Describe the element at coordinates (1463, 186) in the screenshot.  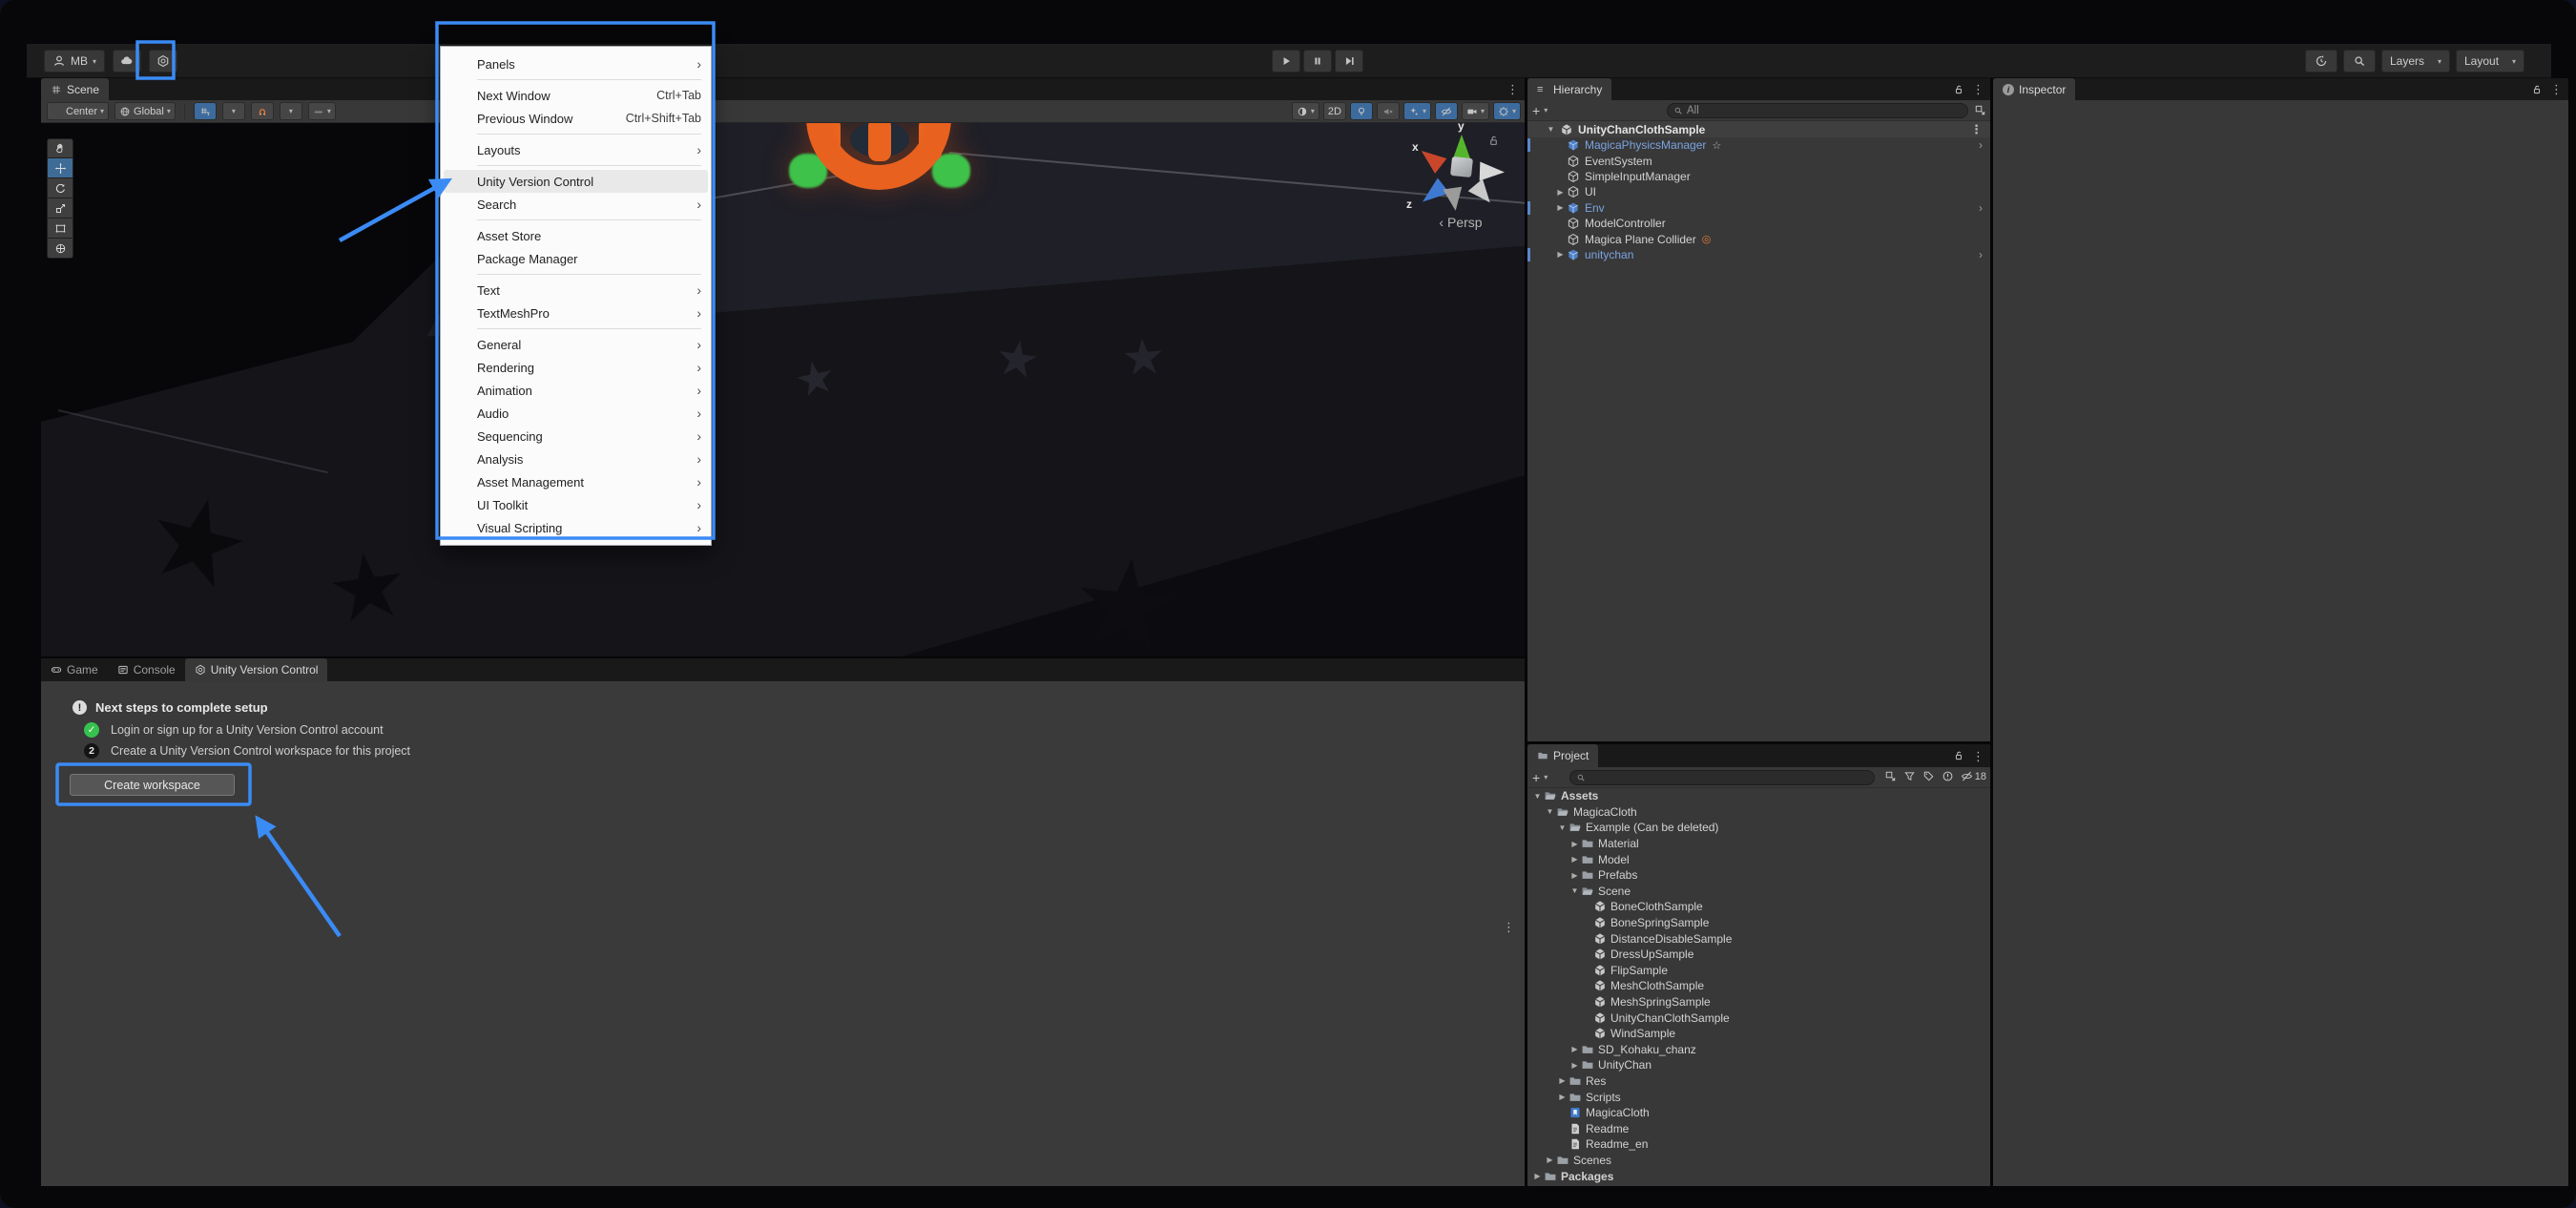
I see `orientation-gizmo: y x z` at that location.